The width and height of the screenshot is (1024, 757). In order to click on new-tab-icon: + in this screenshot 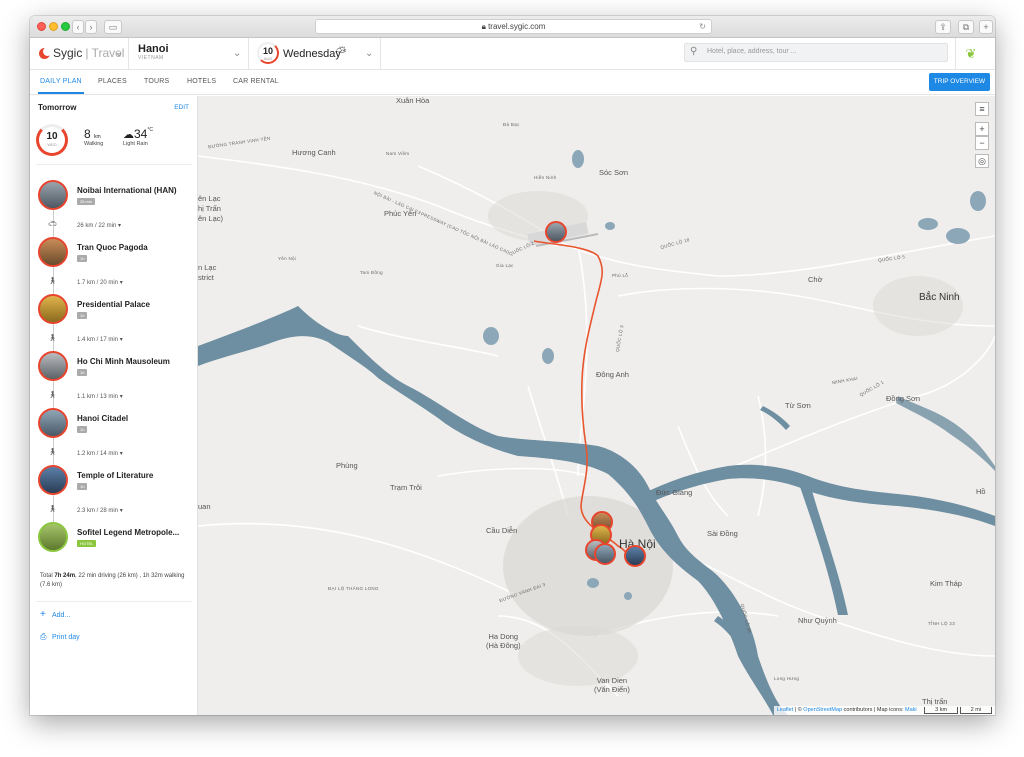, I will do `click(986, 27)`.